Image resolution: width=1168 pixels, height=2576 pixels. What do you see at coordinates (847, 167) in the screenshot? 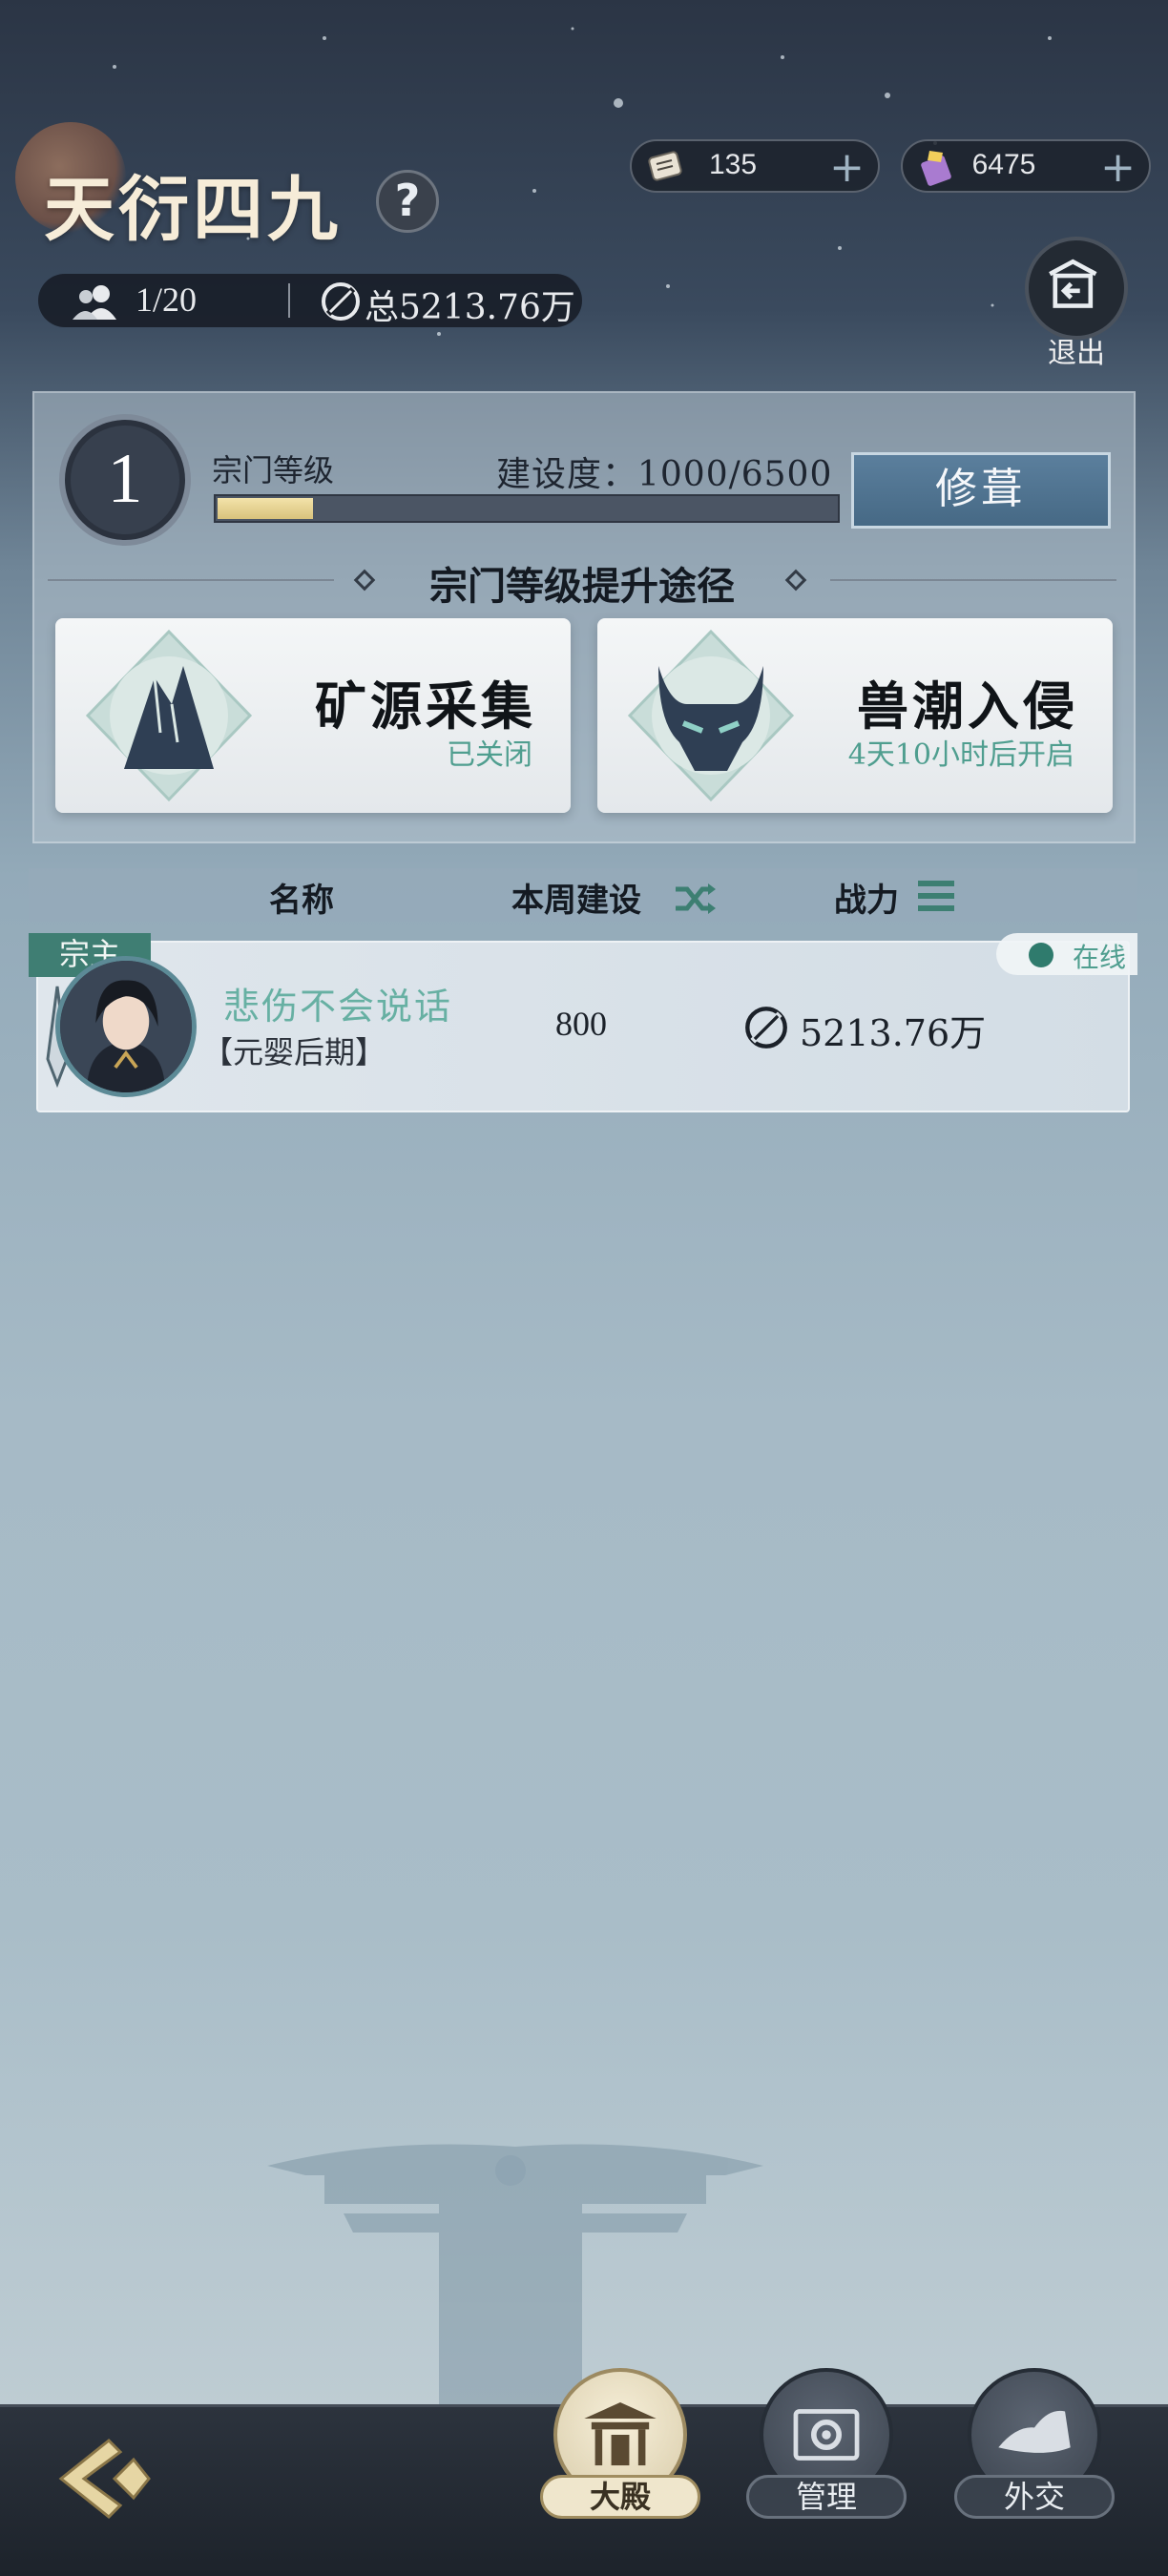
I see `add-scroll-token-button: +` at bounding box center [847, 167].